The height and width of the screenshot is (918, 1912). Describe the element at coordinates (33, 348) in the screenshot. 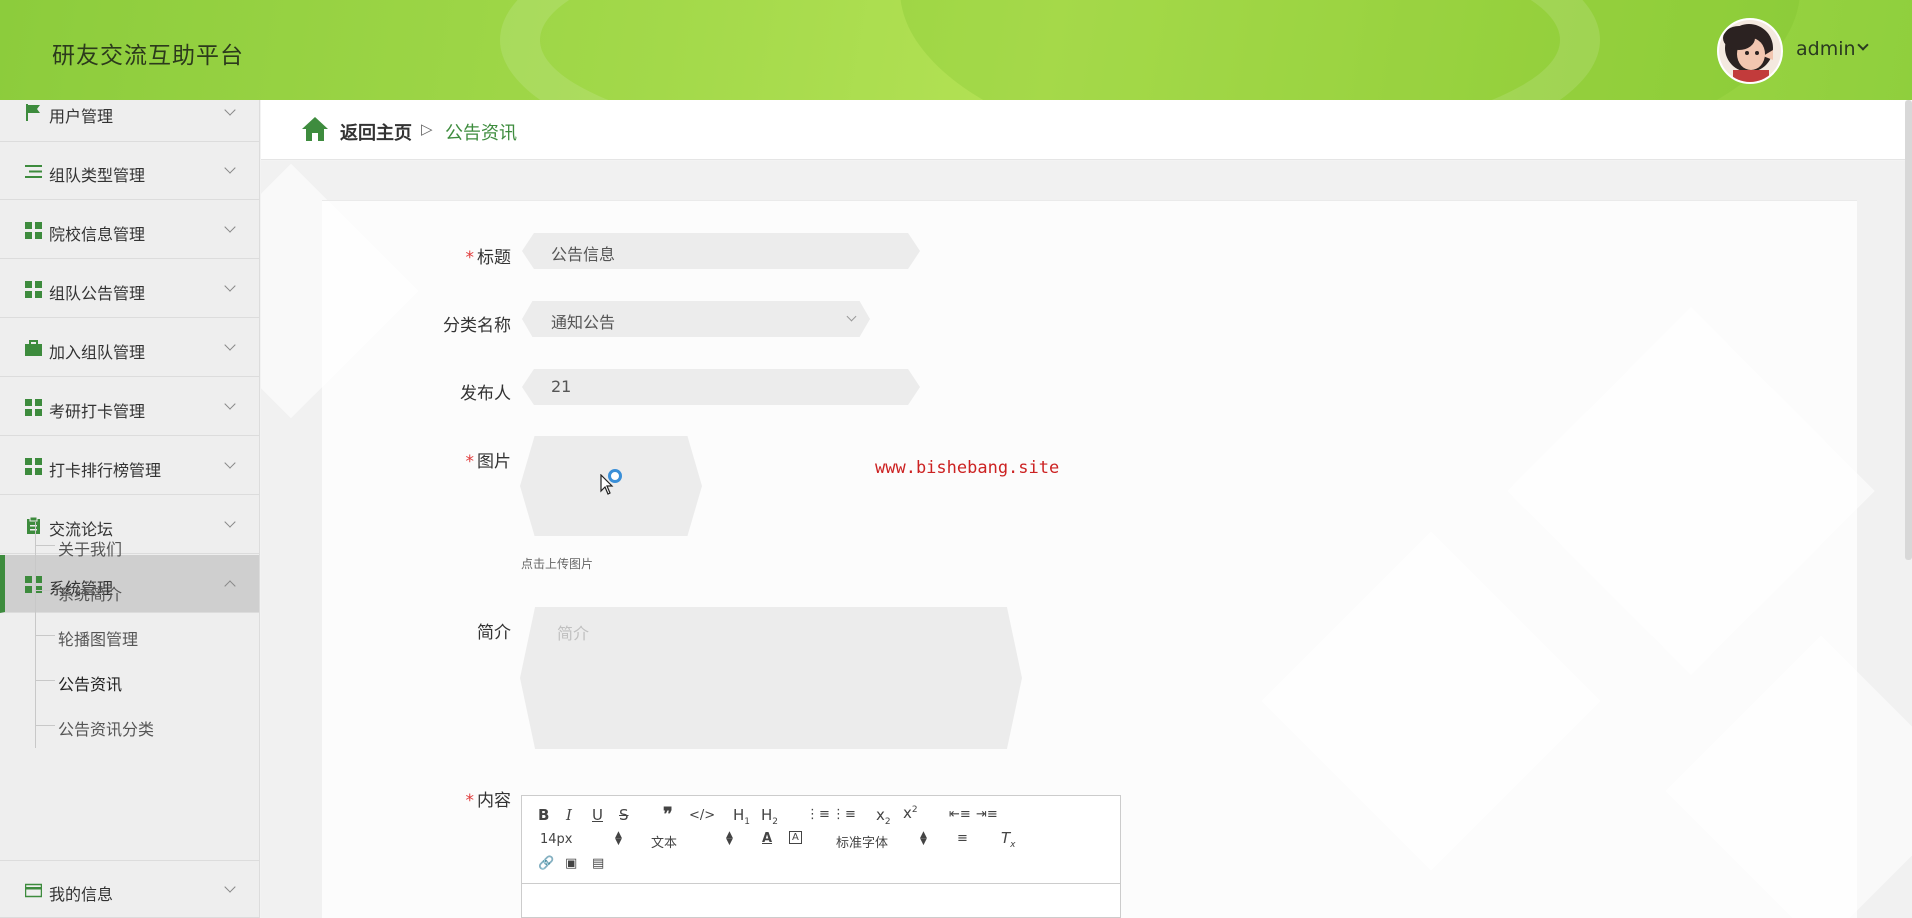

I see `briefcase-icon` at that location.